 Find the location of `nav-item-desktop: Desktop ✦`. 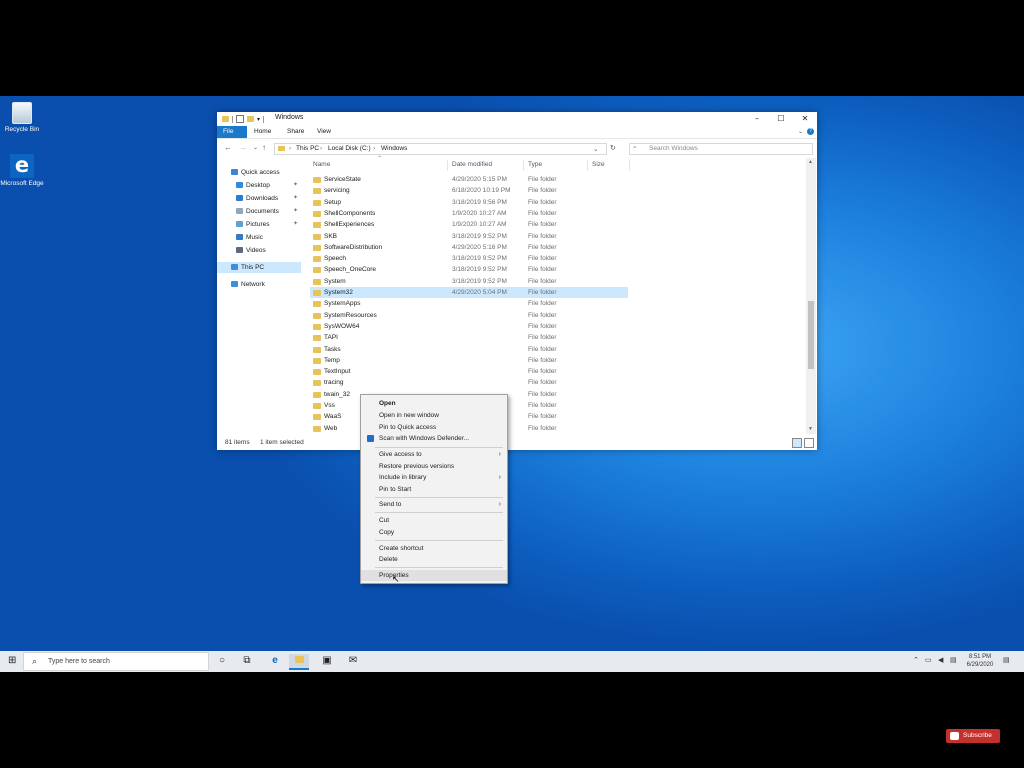

nav-item-desktop: Desktop ✦ is located at coordinates (259, 185).